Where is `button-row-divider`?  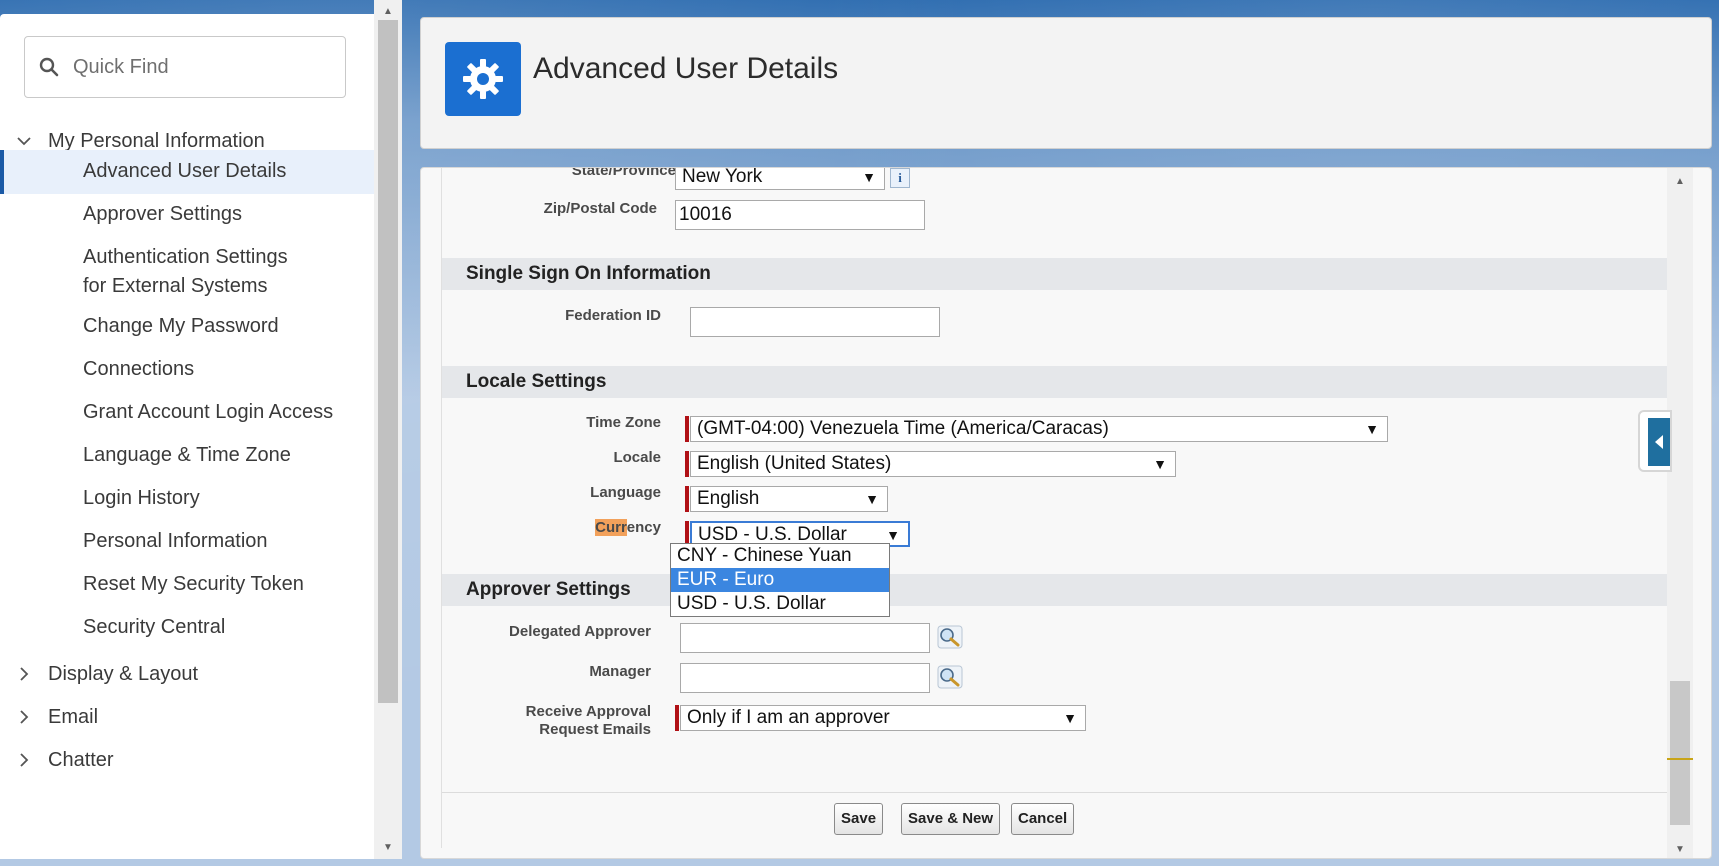 button-row-divider is located at coordinates (1055, 792).